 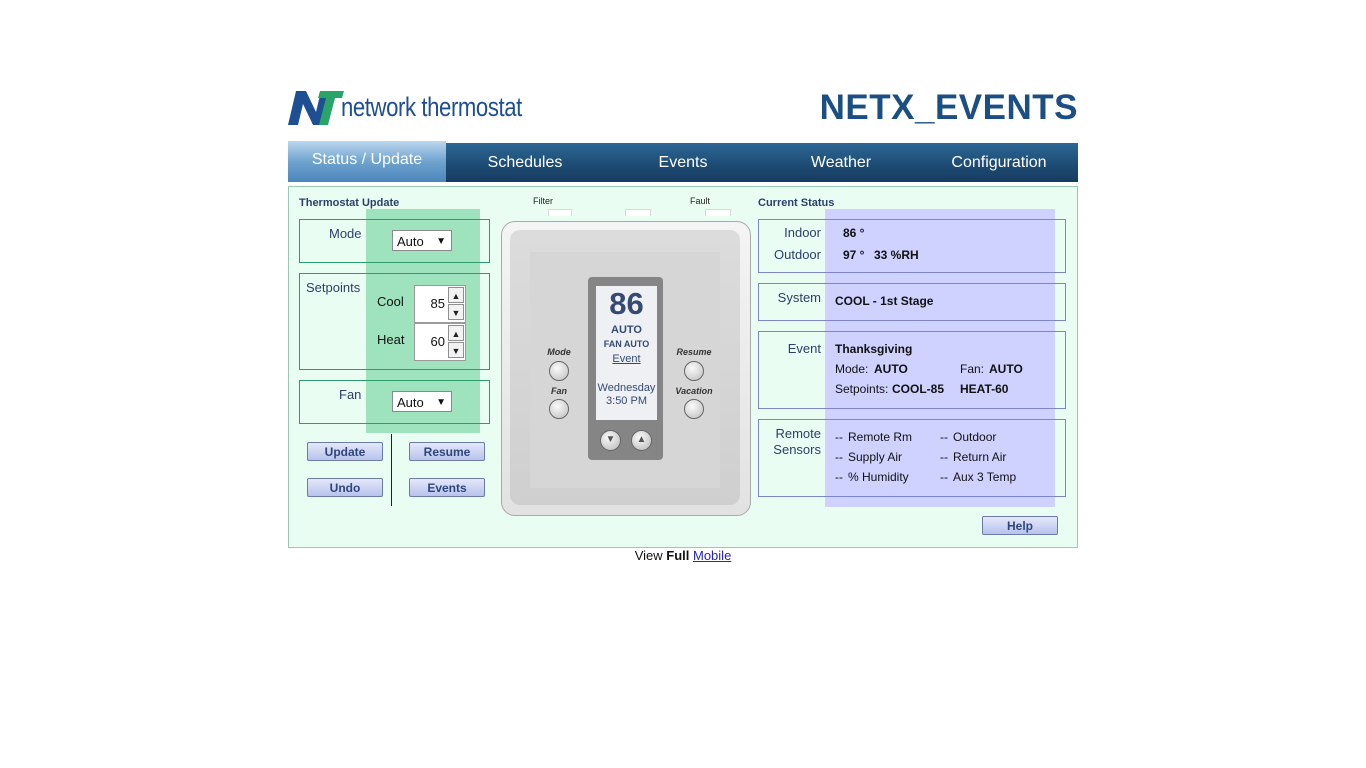 I want to click on filter-indicator, so click(x=560, y=212).